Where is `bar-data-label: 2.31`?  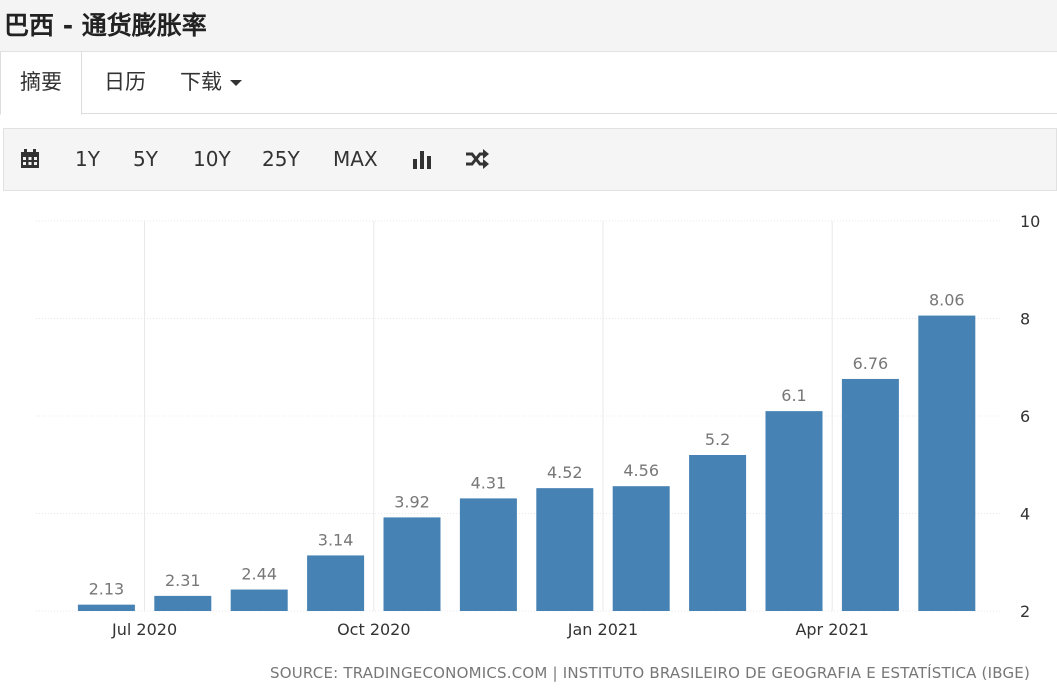 bar-data-label: 2.31 is located at coordinates (183, 580).